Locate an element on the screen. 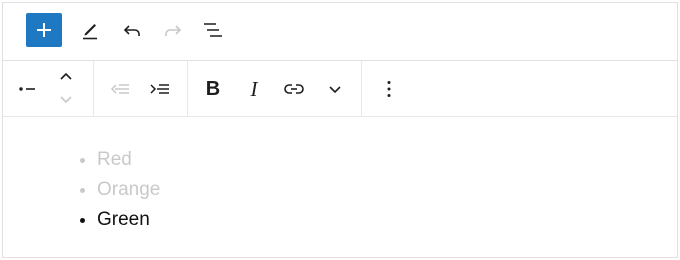  chevron-down-icon is located at coordinates (335, 90).